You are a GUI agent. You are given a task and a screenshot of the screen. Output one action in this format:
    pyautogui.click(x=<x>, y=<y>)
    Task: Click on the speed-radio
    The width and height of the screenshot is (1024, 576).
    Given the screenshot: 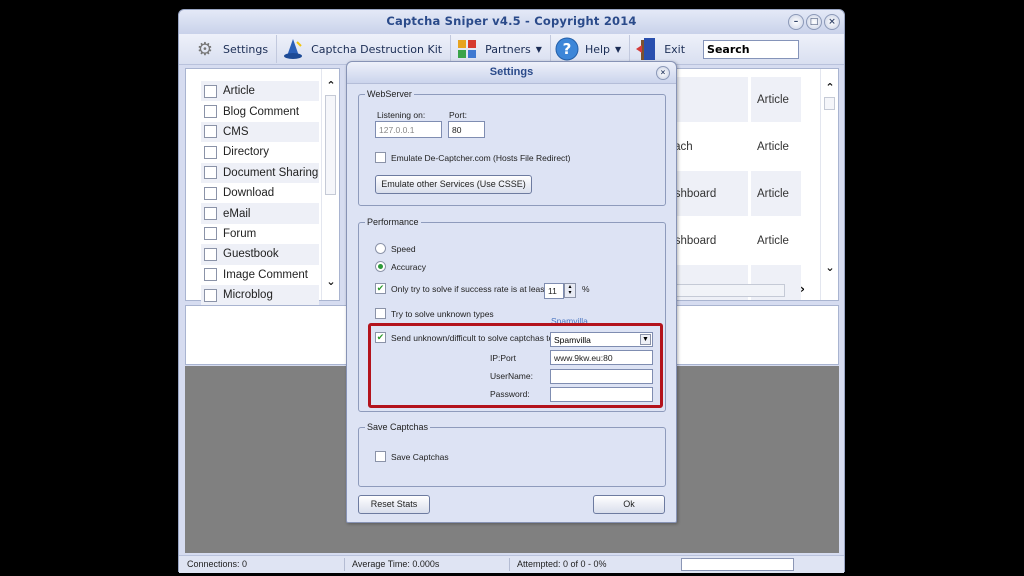 What is the action you would take?
    pyautogui.click(x=380, y=248)
    